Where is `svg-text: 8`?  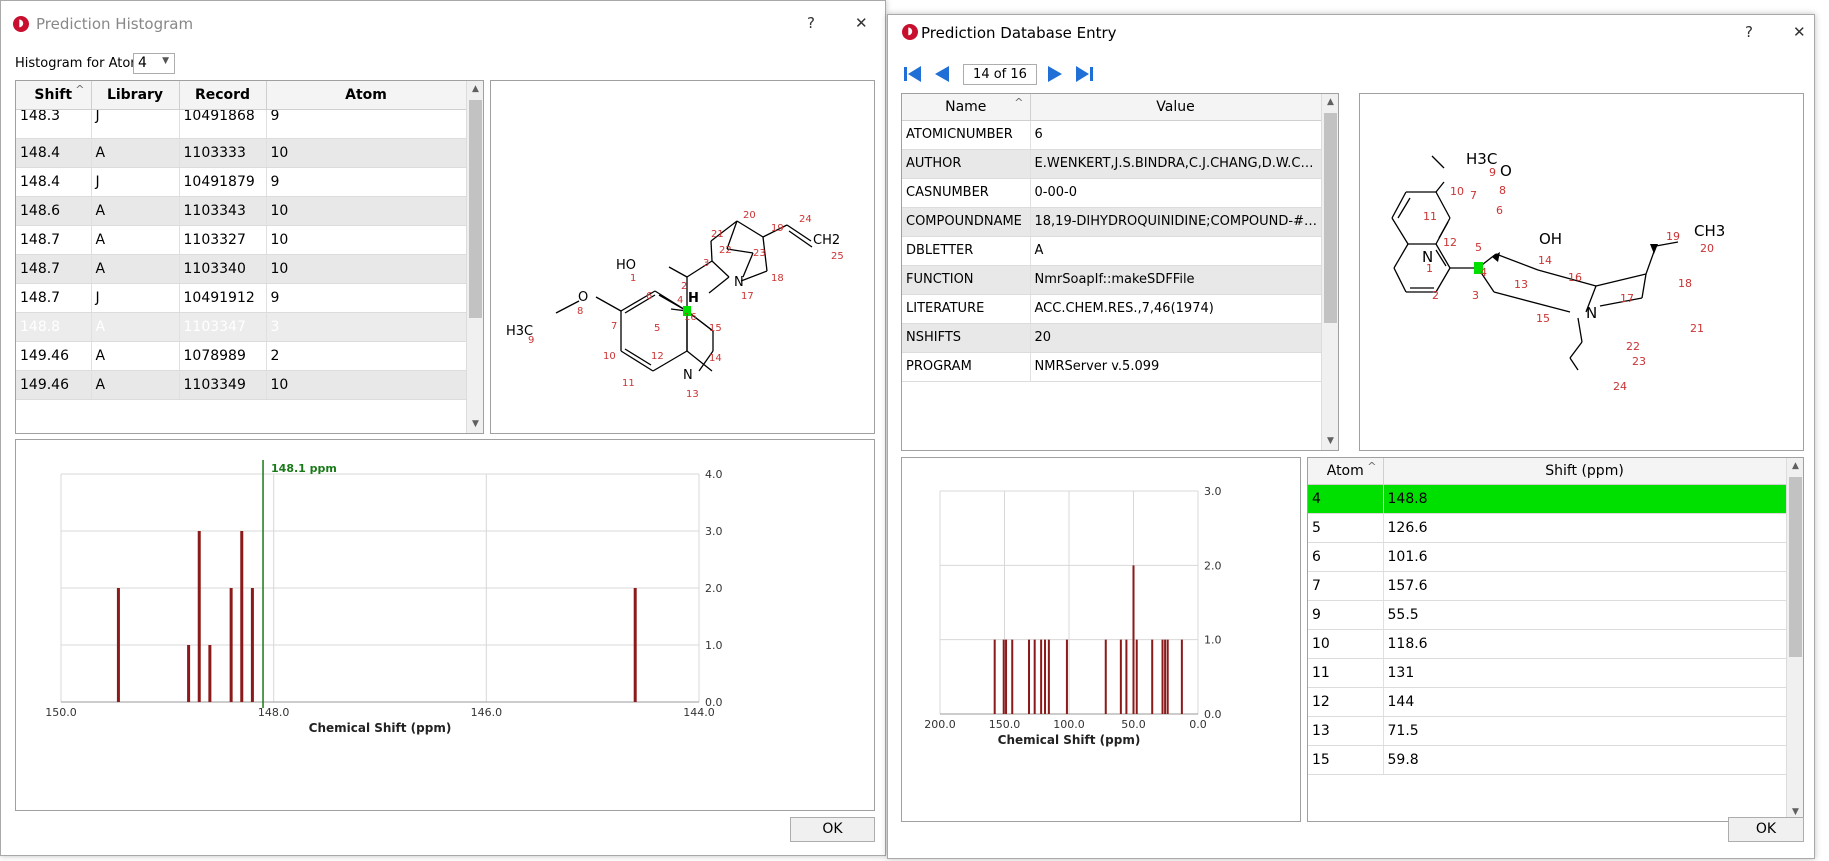 svg-text: 8 is located at coordinates (580, 311).